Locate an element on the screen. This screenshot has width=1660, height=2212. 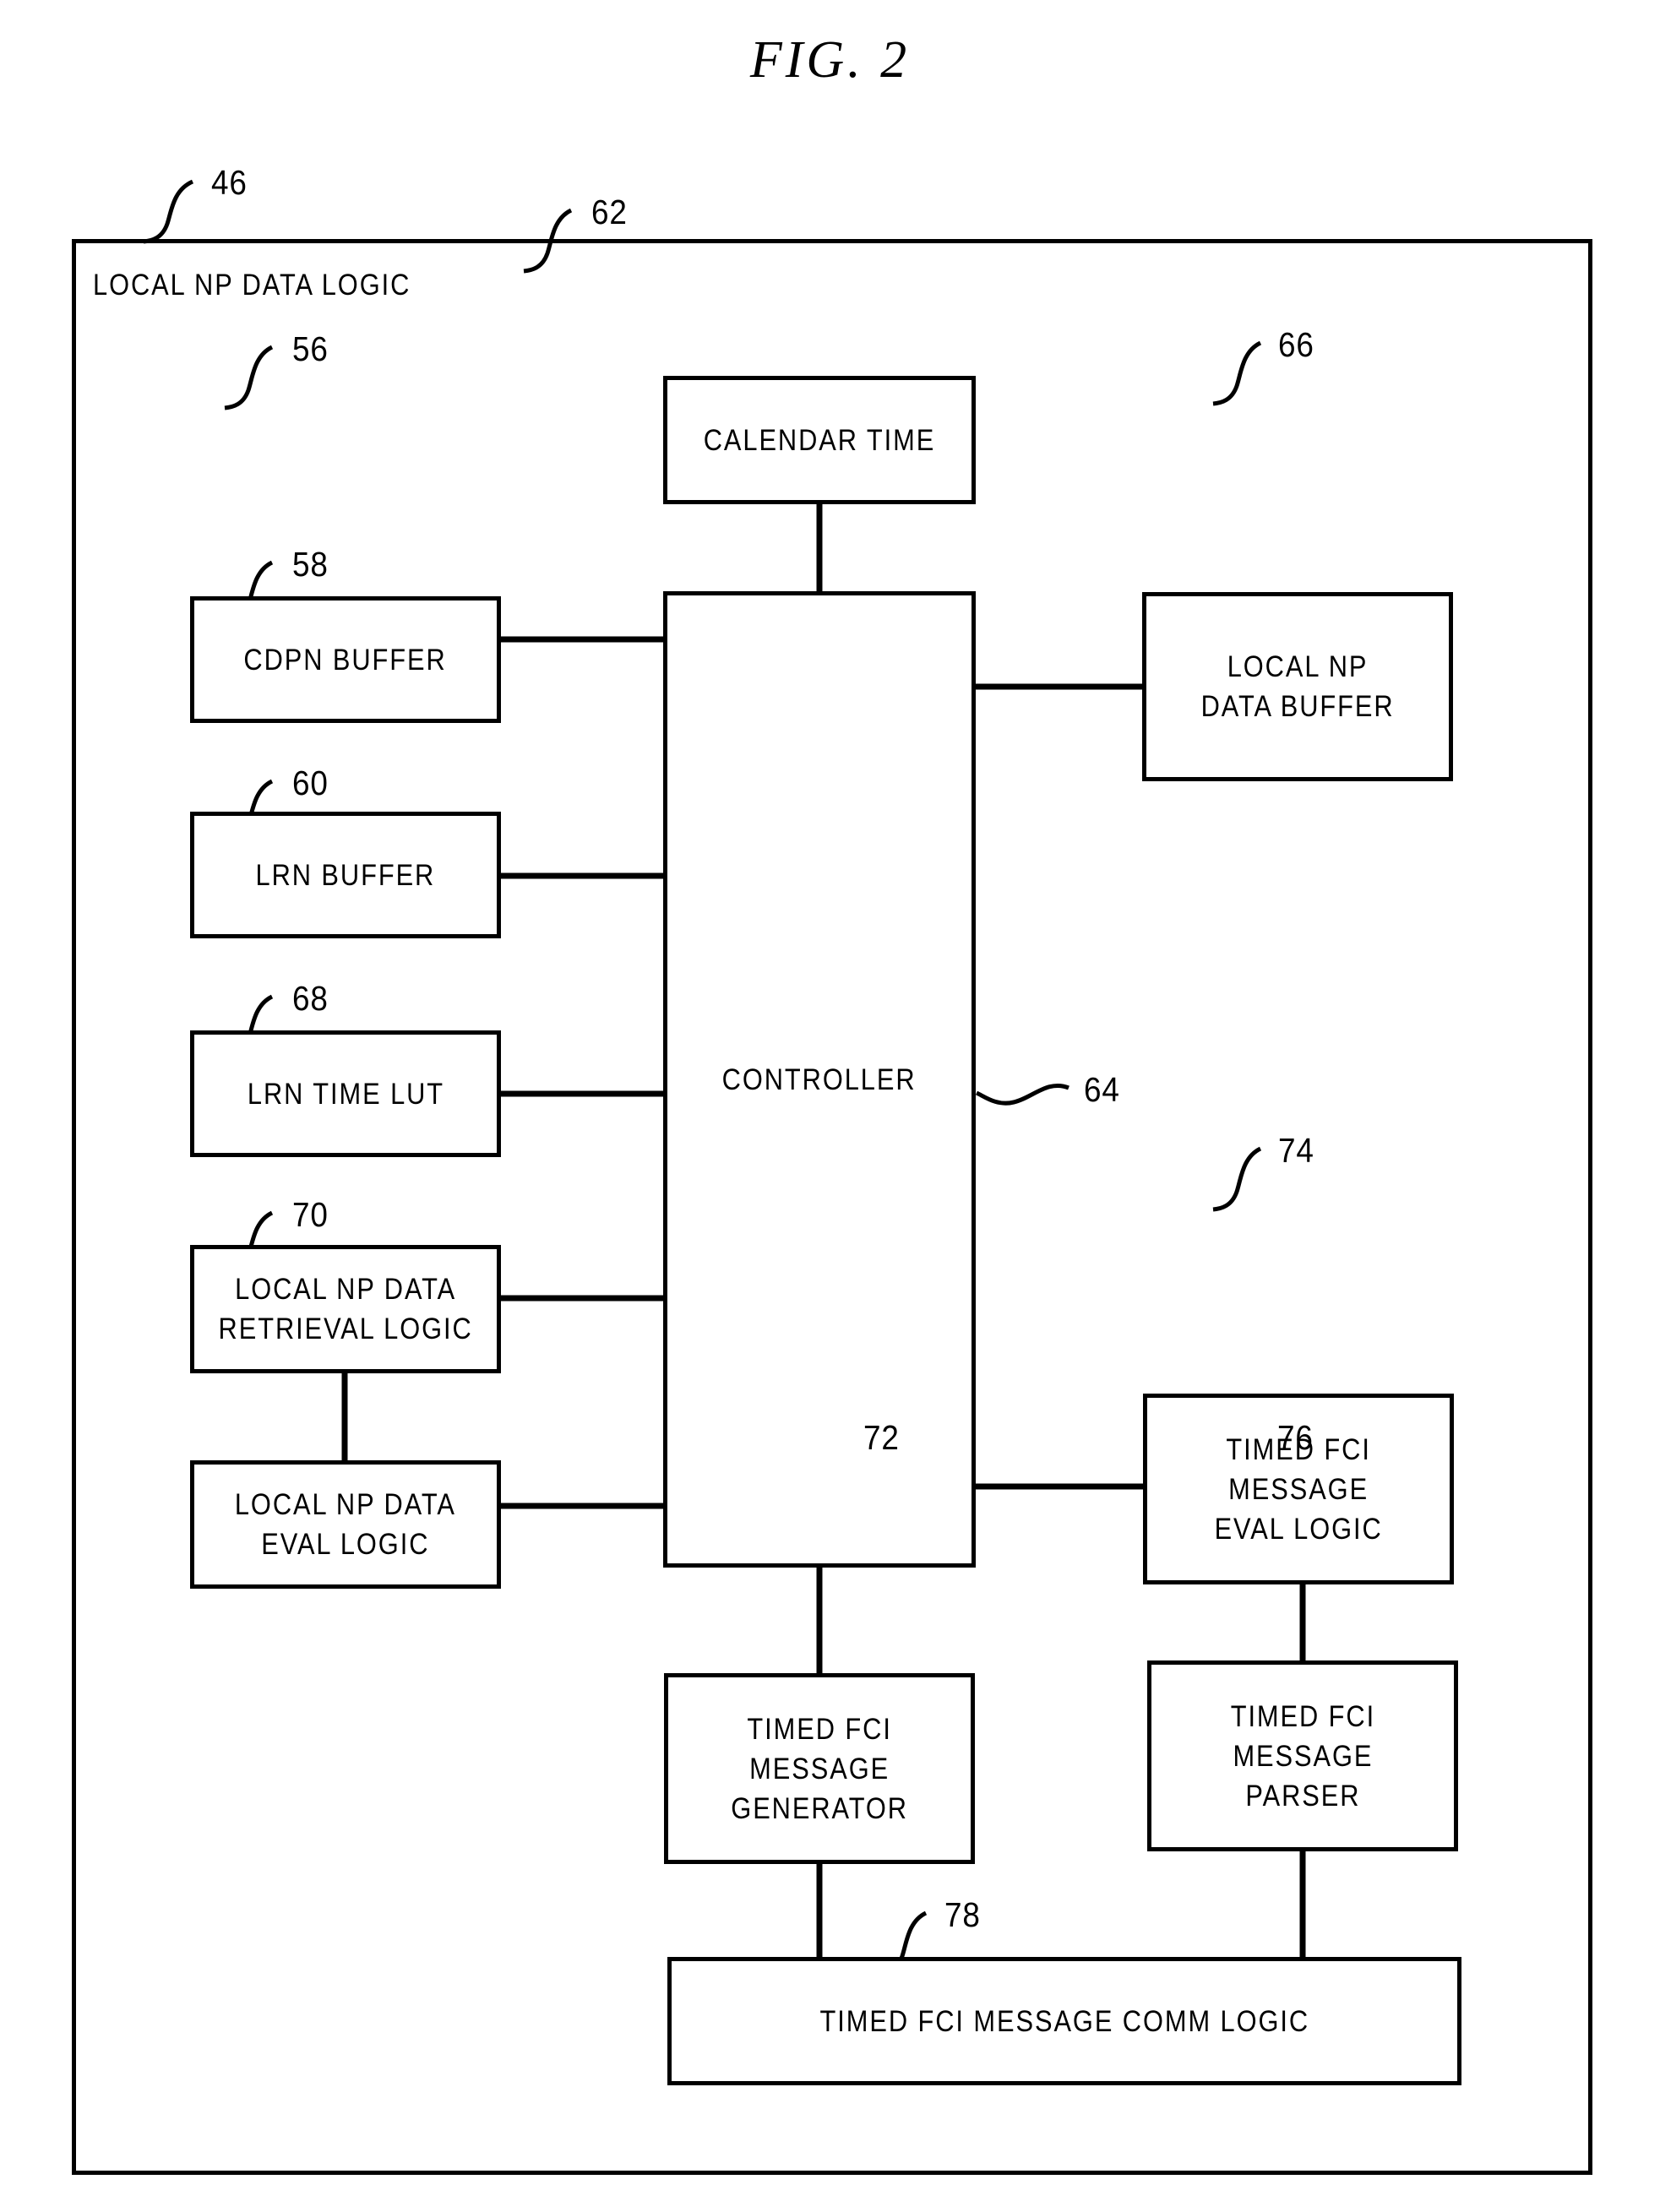
block-timed-fci-message-parser: TIMED FCI MESSAGE PARSER is located at coordinates (1302, 1755).